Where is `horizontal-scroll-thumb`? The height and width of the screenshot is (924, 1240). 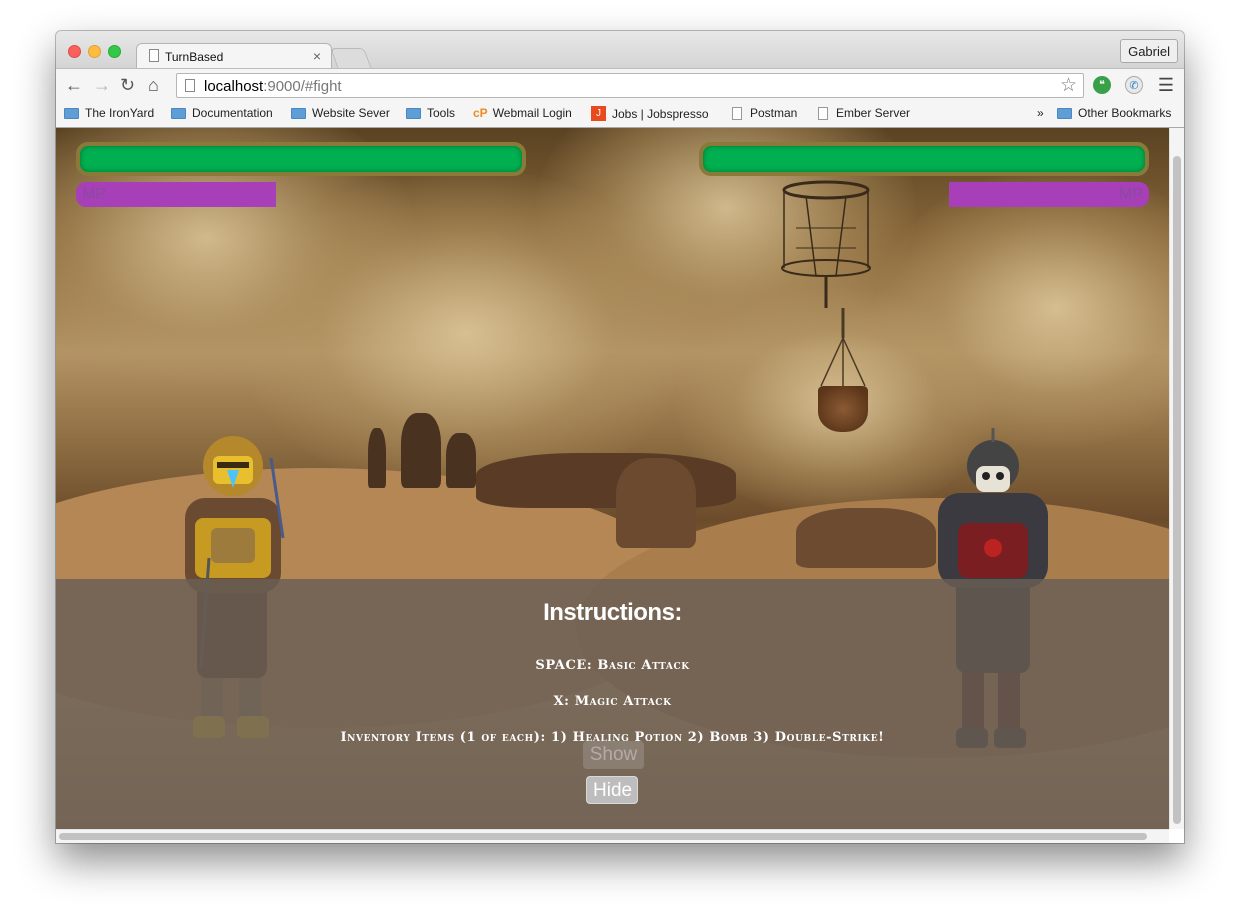 horizontal-scroll-thumb is located at coordinates (603, 836).